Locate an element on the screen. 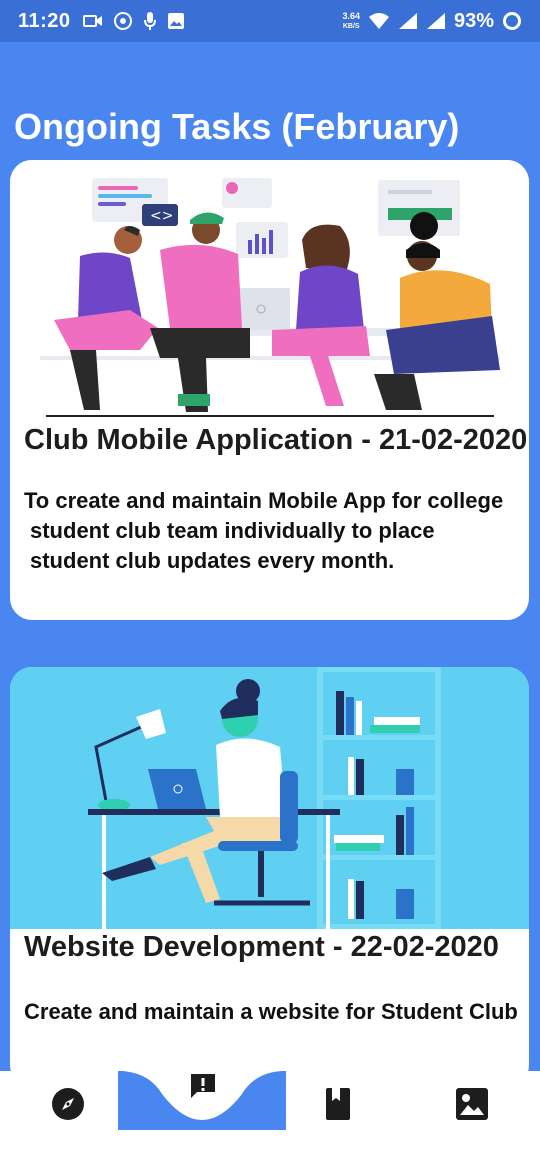 The image size is (540, 1170). microphone-icon is located at coordinates (149, 21).